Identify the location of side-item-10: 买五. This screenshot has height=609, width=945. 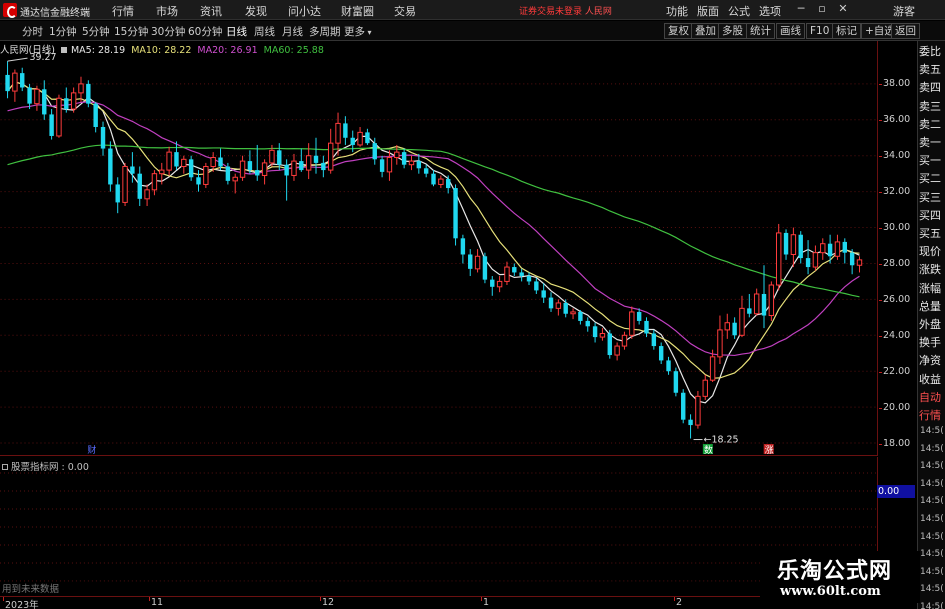
(932, 234).